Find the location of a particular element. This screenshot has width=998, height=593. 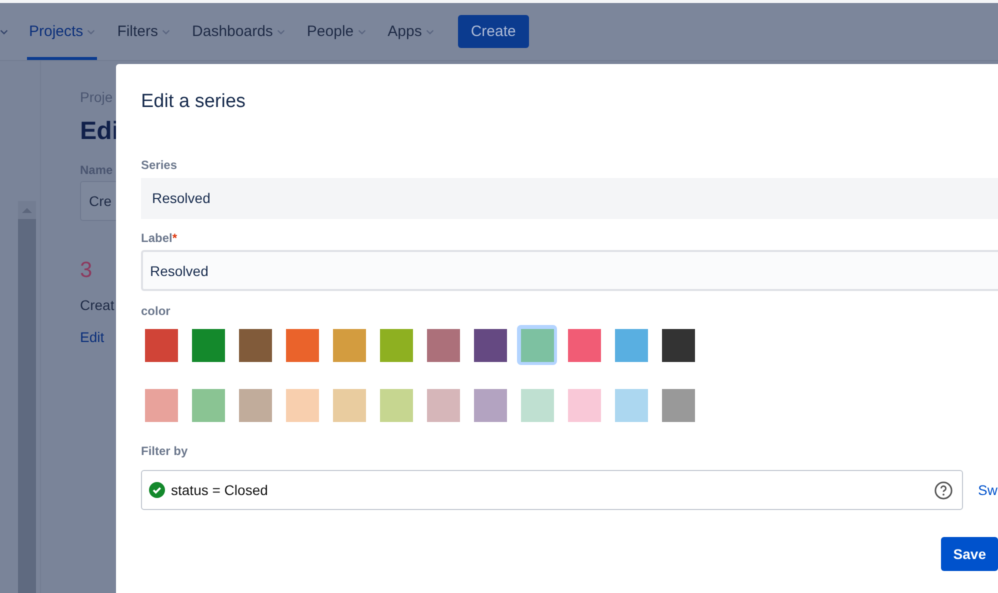

required-marker: * is located at coordinates (175, 238).